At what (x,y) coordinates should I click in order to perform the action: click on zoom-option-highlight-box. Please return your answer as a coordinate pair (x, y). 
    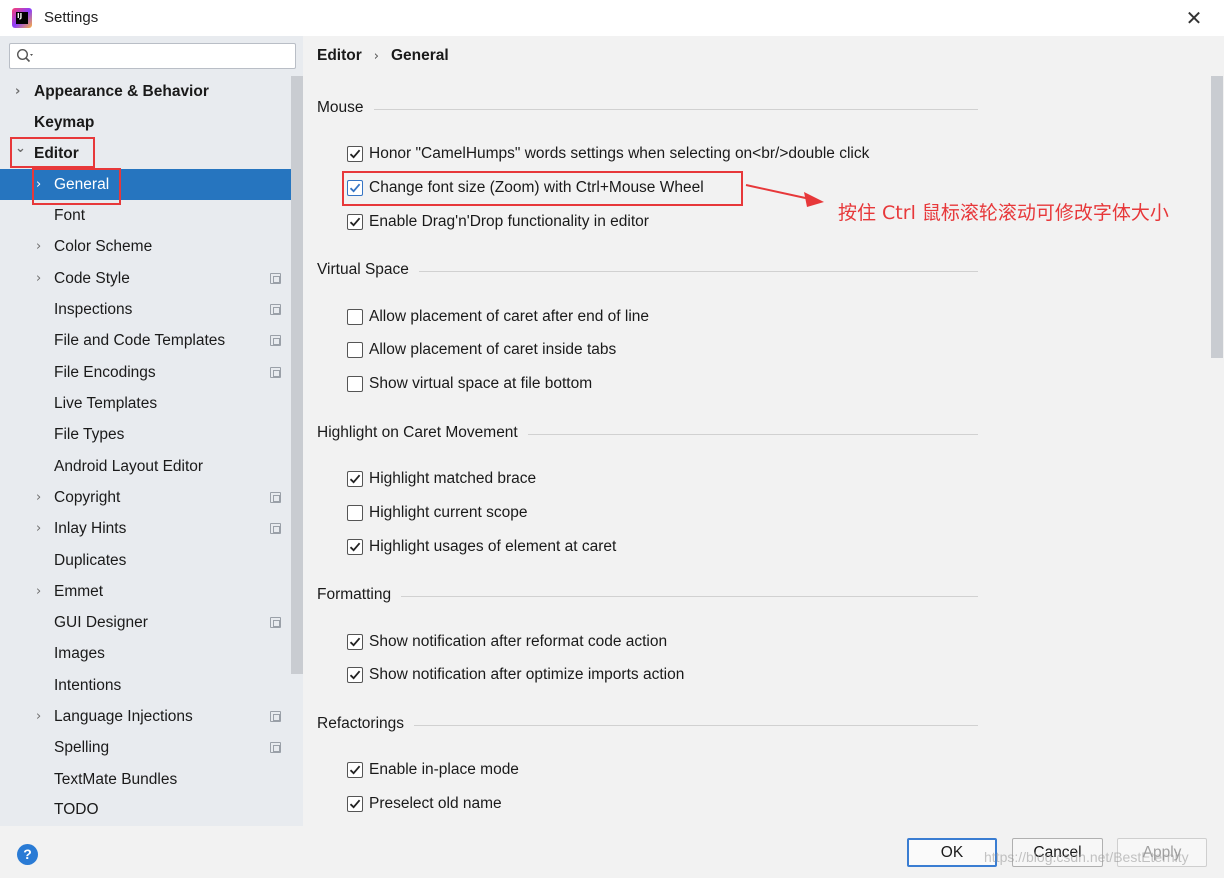
    Looking at the image, I should click on (542, 188).